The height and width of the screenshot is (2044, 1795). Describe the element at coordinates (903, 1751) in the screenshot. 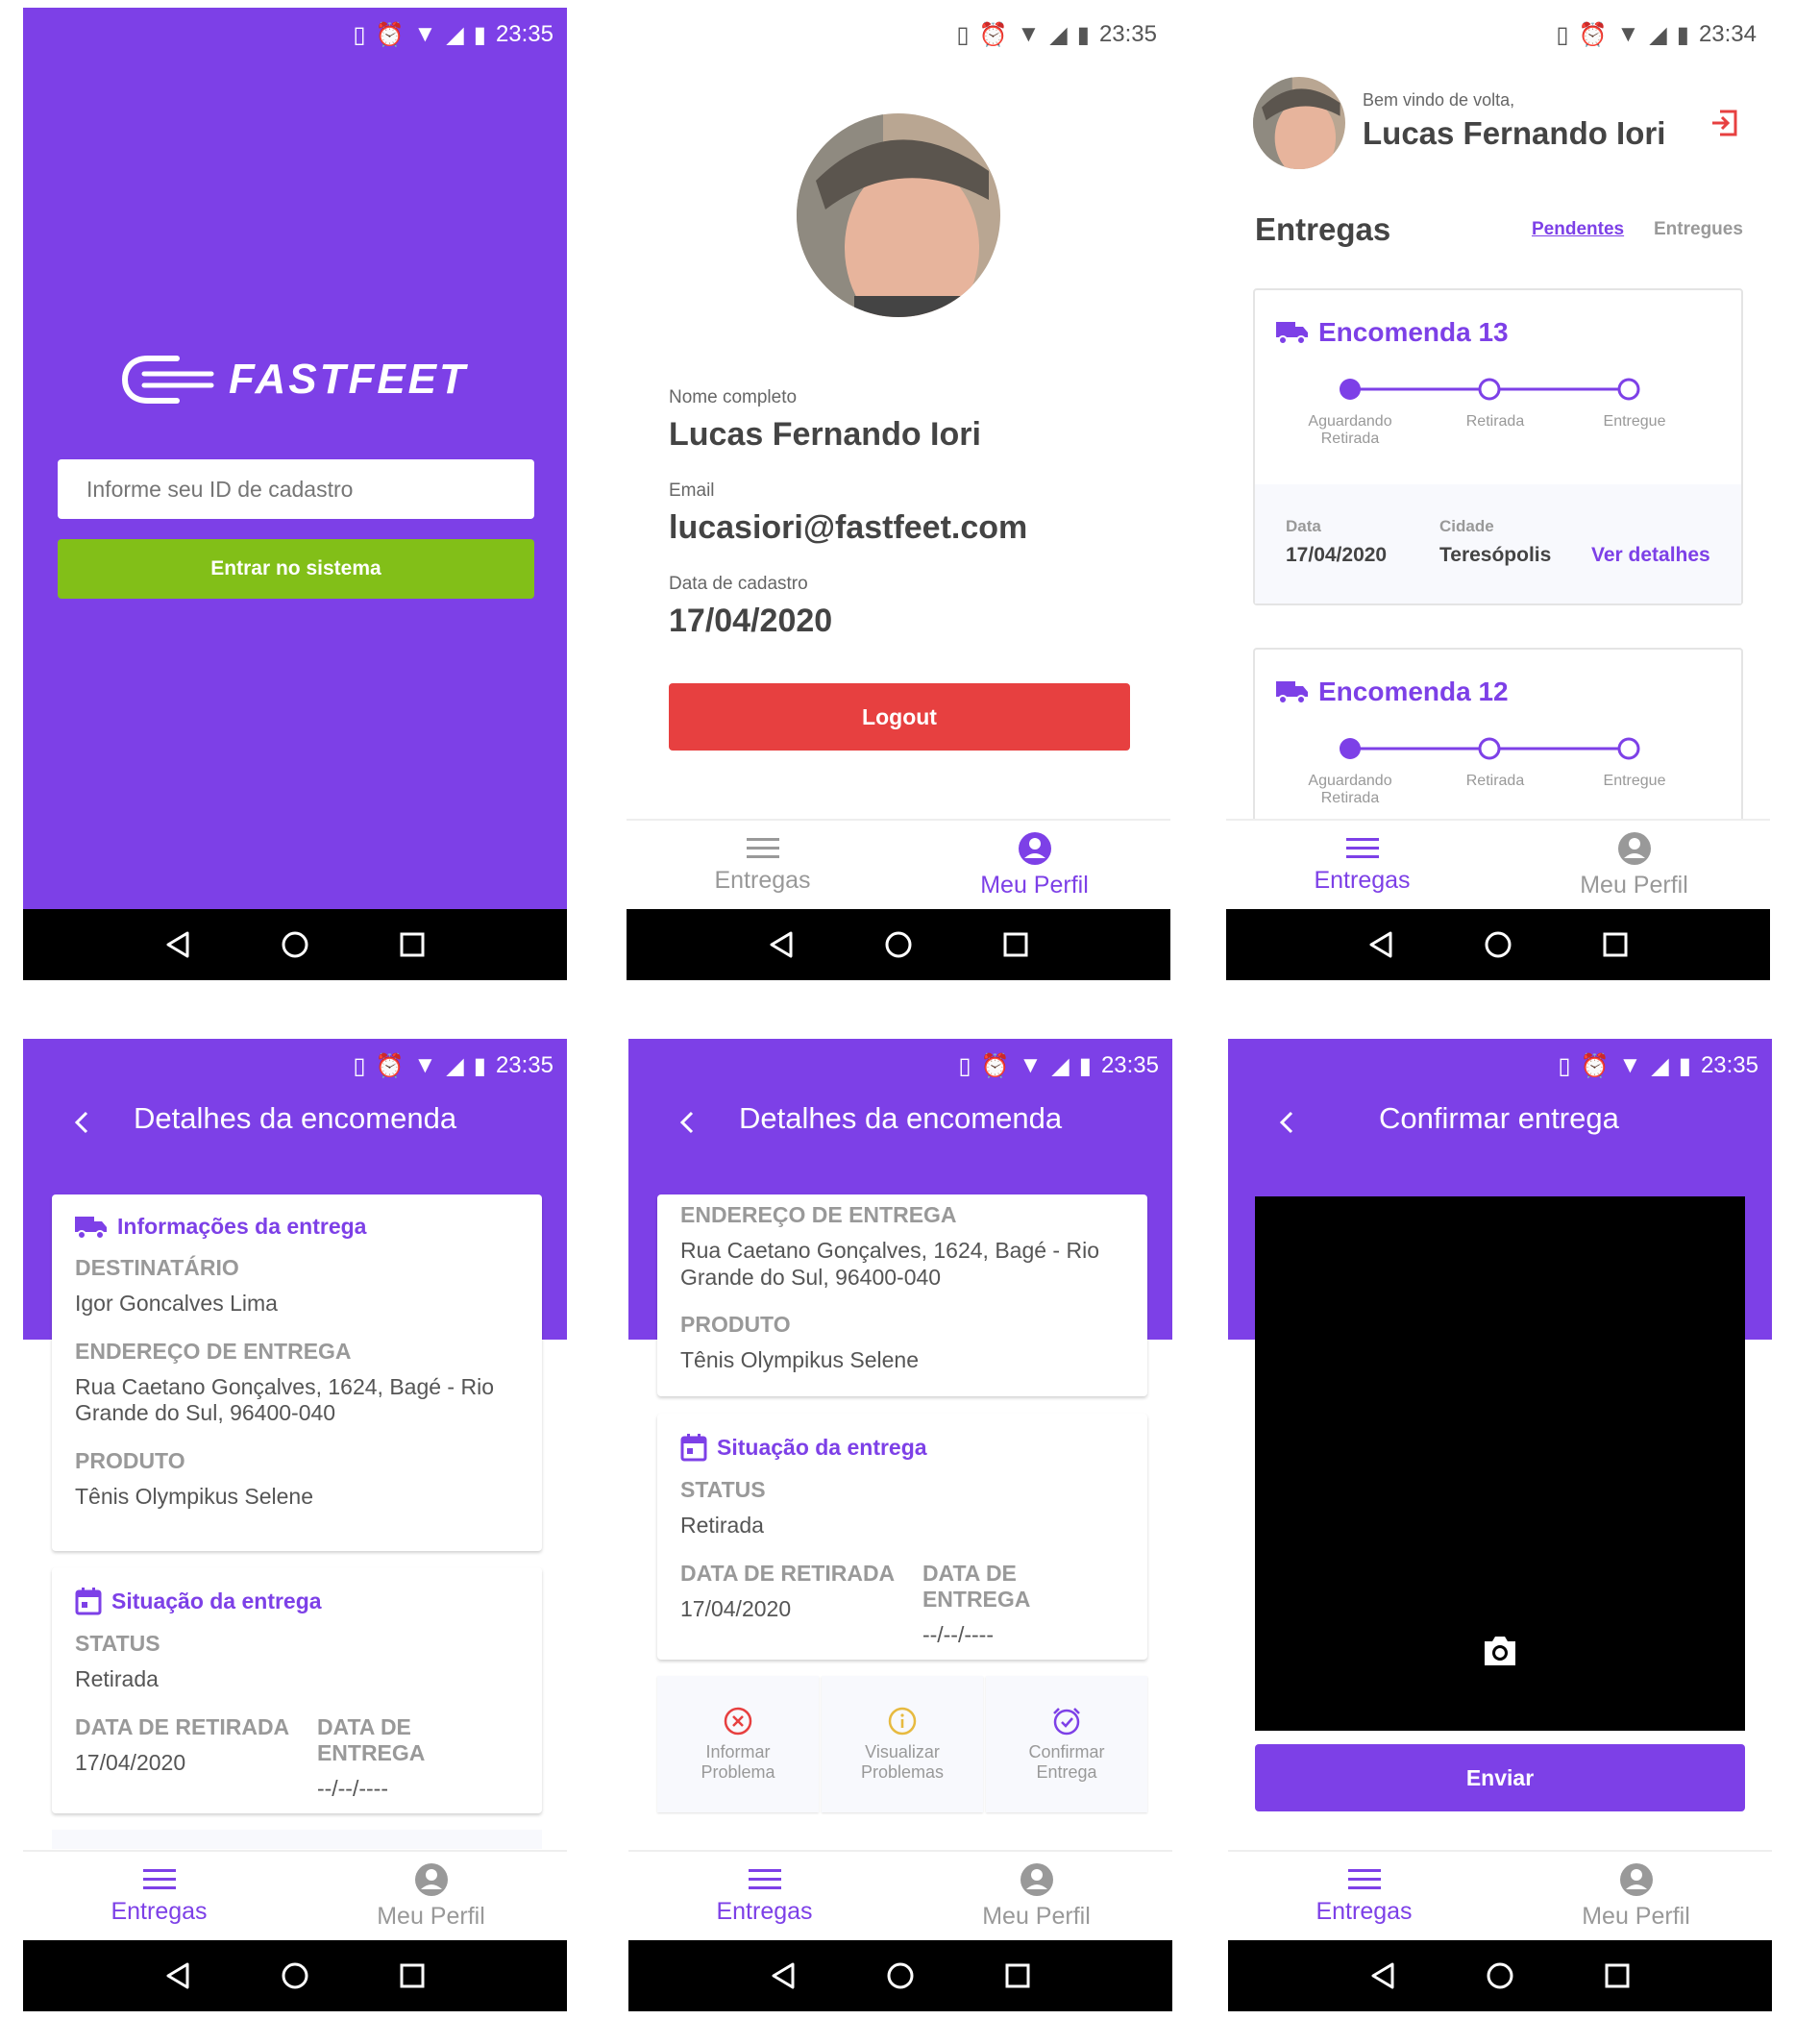

I see `view-line-1: Visualizar` at that location.